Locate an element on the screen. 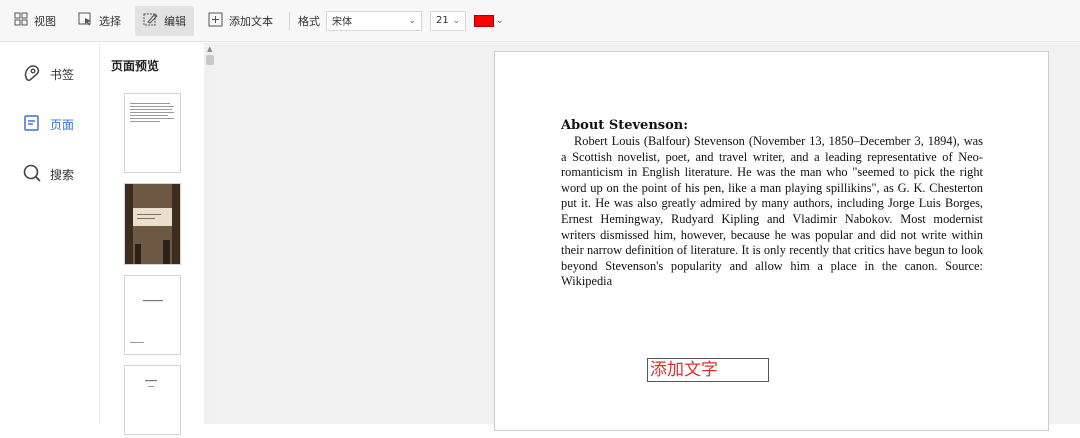  sidebar-item-search: 搜索 is located at coordinates (49, 174).